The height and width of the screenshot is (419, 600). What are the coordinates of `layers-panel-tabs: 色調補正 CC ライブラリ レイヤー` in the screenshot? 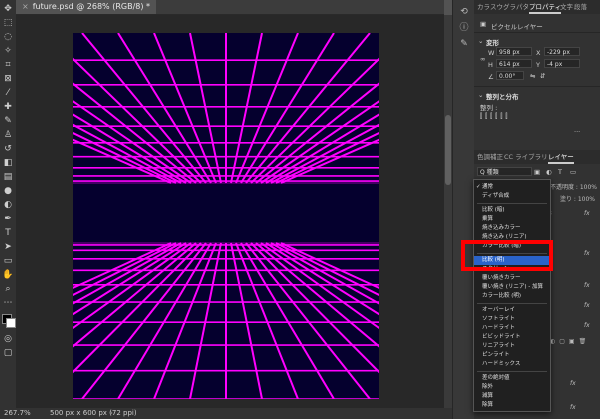 It's located at (537, 157).